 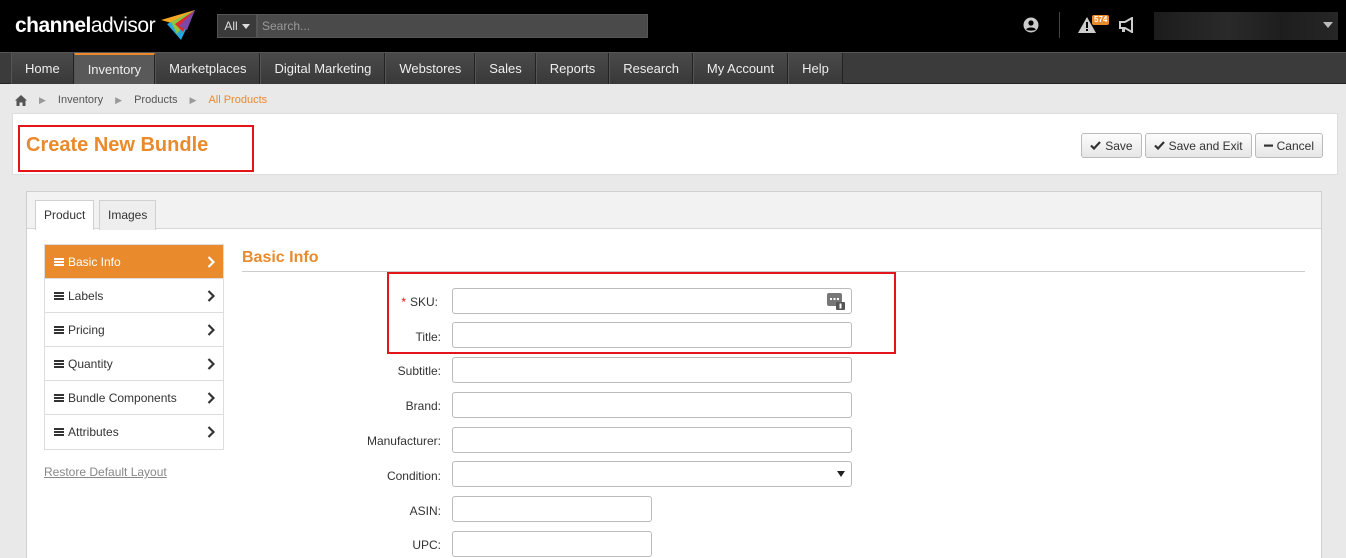 I want to click on nav-inventory: Inventory, so click(x=114, y=68).